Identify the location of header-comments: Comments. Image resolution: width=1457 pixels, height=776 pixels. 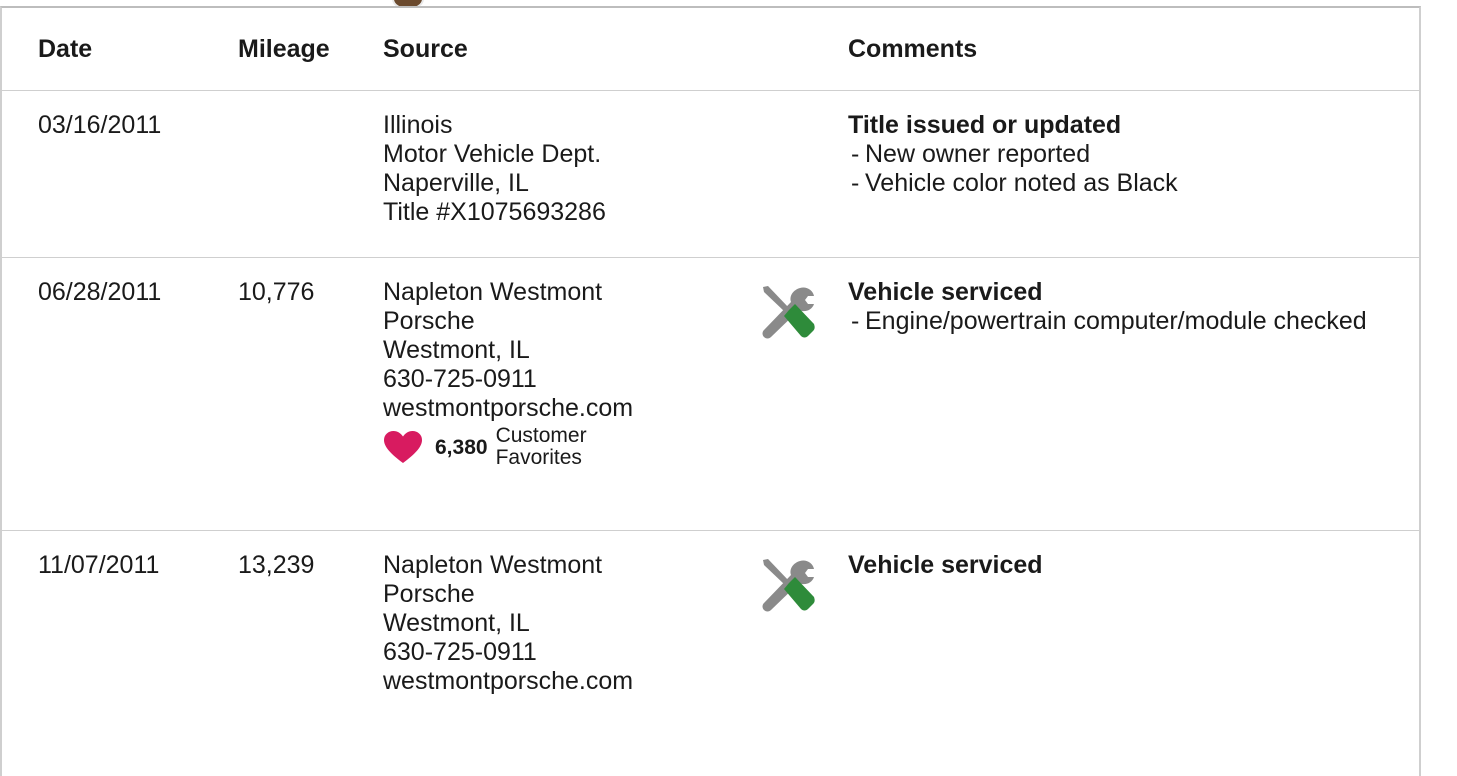
(1133, 49).